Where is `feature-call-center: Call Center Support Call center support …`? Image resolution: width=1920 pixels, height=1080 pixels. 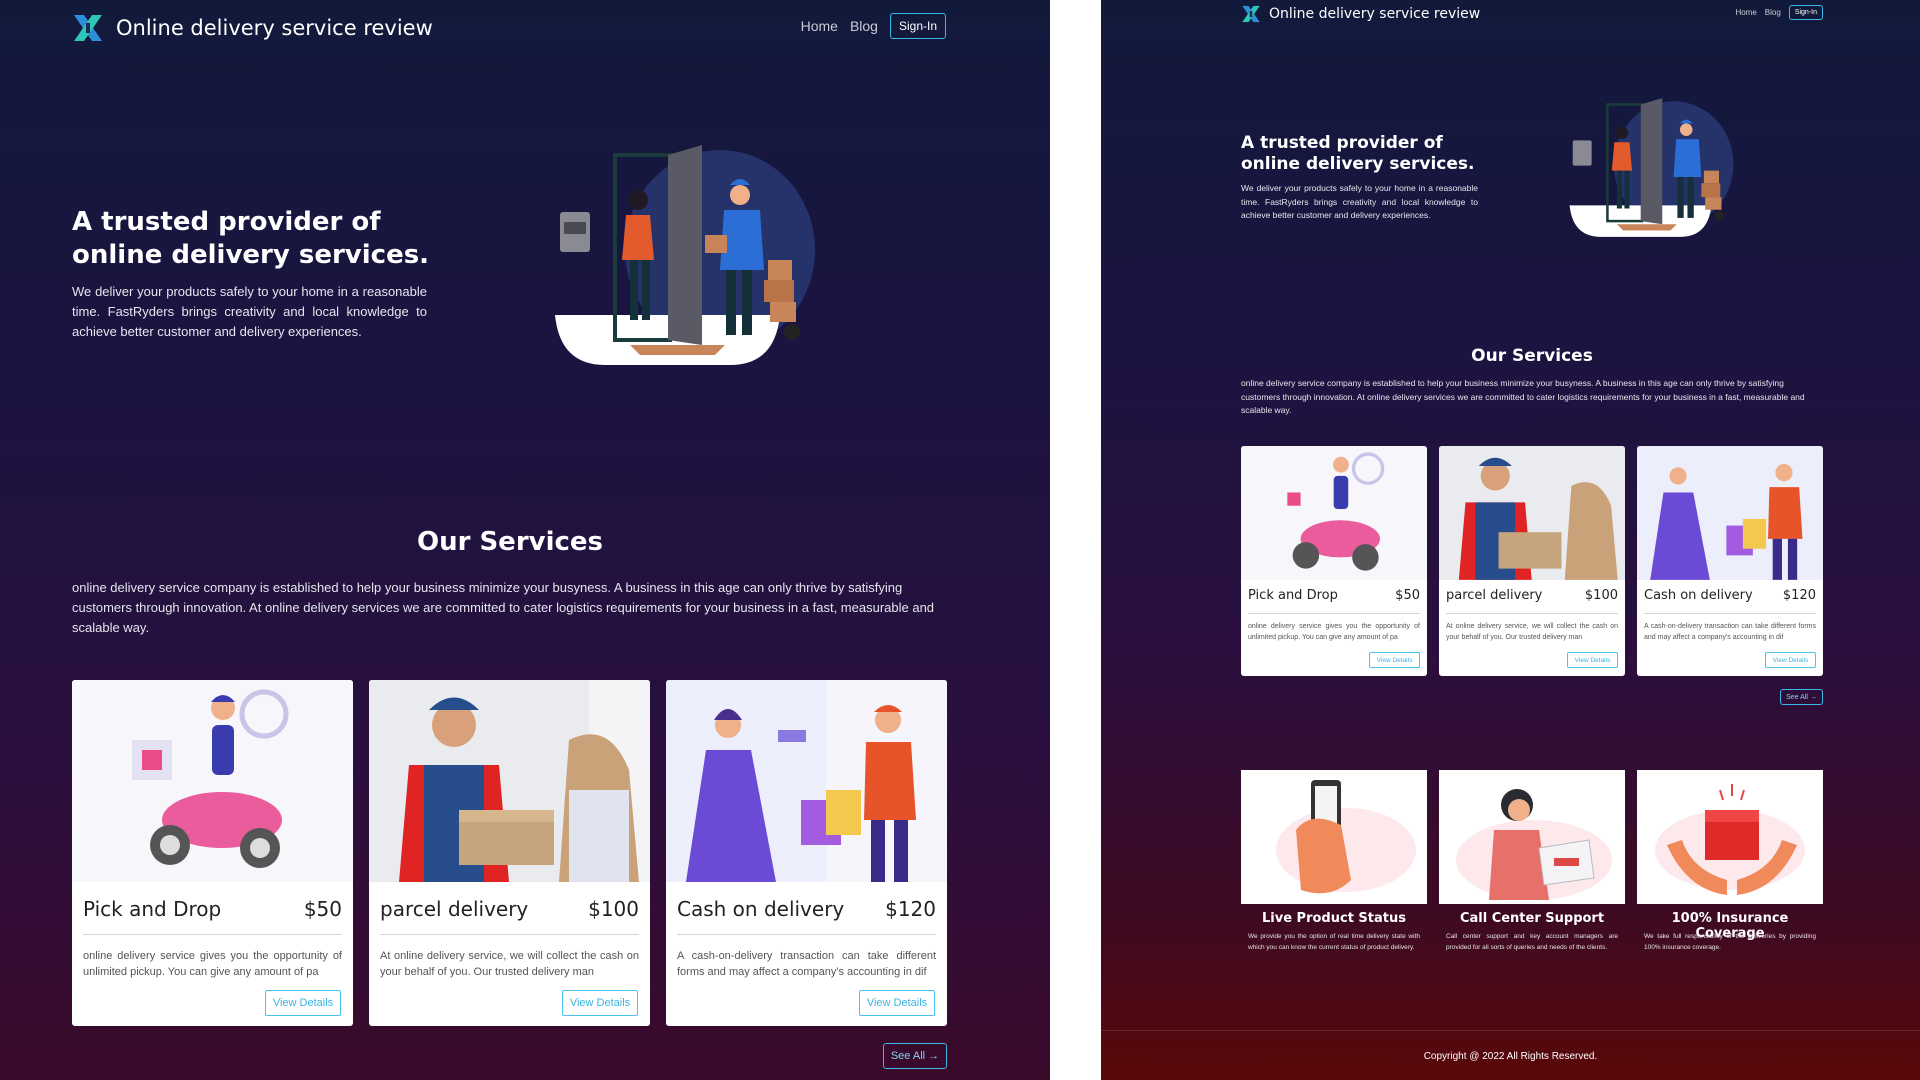 feature-call-center: Call Center Support Call center support … is located at coordinates (1532, 870).